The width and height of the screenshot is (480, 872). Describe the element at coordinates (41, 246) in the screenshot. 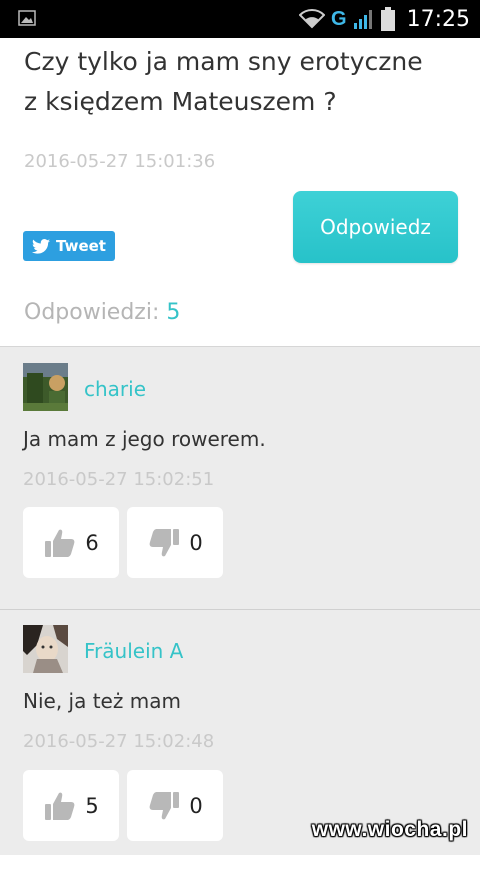

I see `twitter-bird-icon` at that location.